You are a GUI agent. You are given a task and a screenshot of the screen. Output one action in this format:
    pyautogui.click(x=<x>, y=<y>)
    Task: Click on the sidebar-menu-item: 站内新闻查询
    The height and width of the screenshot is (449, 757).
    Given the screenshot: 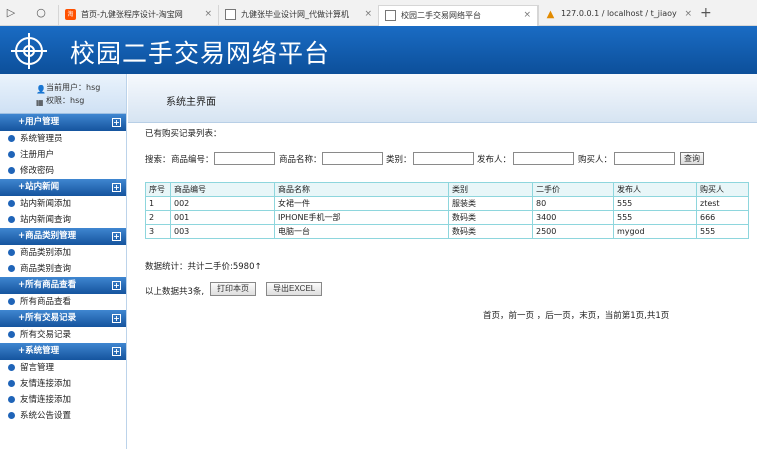 What is the action you would take?
    pyautogui.click(x=63, y=220)
    